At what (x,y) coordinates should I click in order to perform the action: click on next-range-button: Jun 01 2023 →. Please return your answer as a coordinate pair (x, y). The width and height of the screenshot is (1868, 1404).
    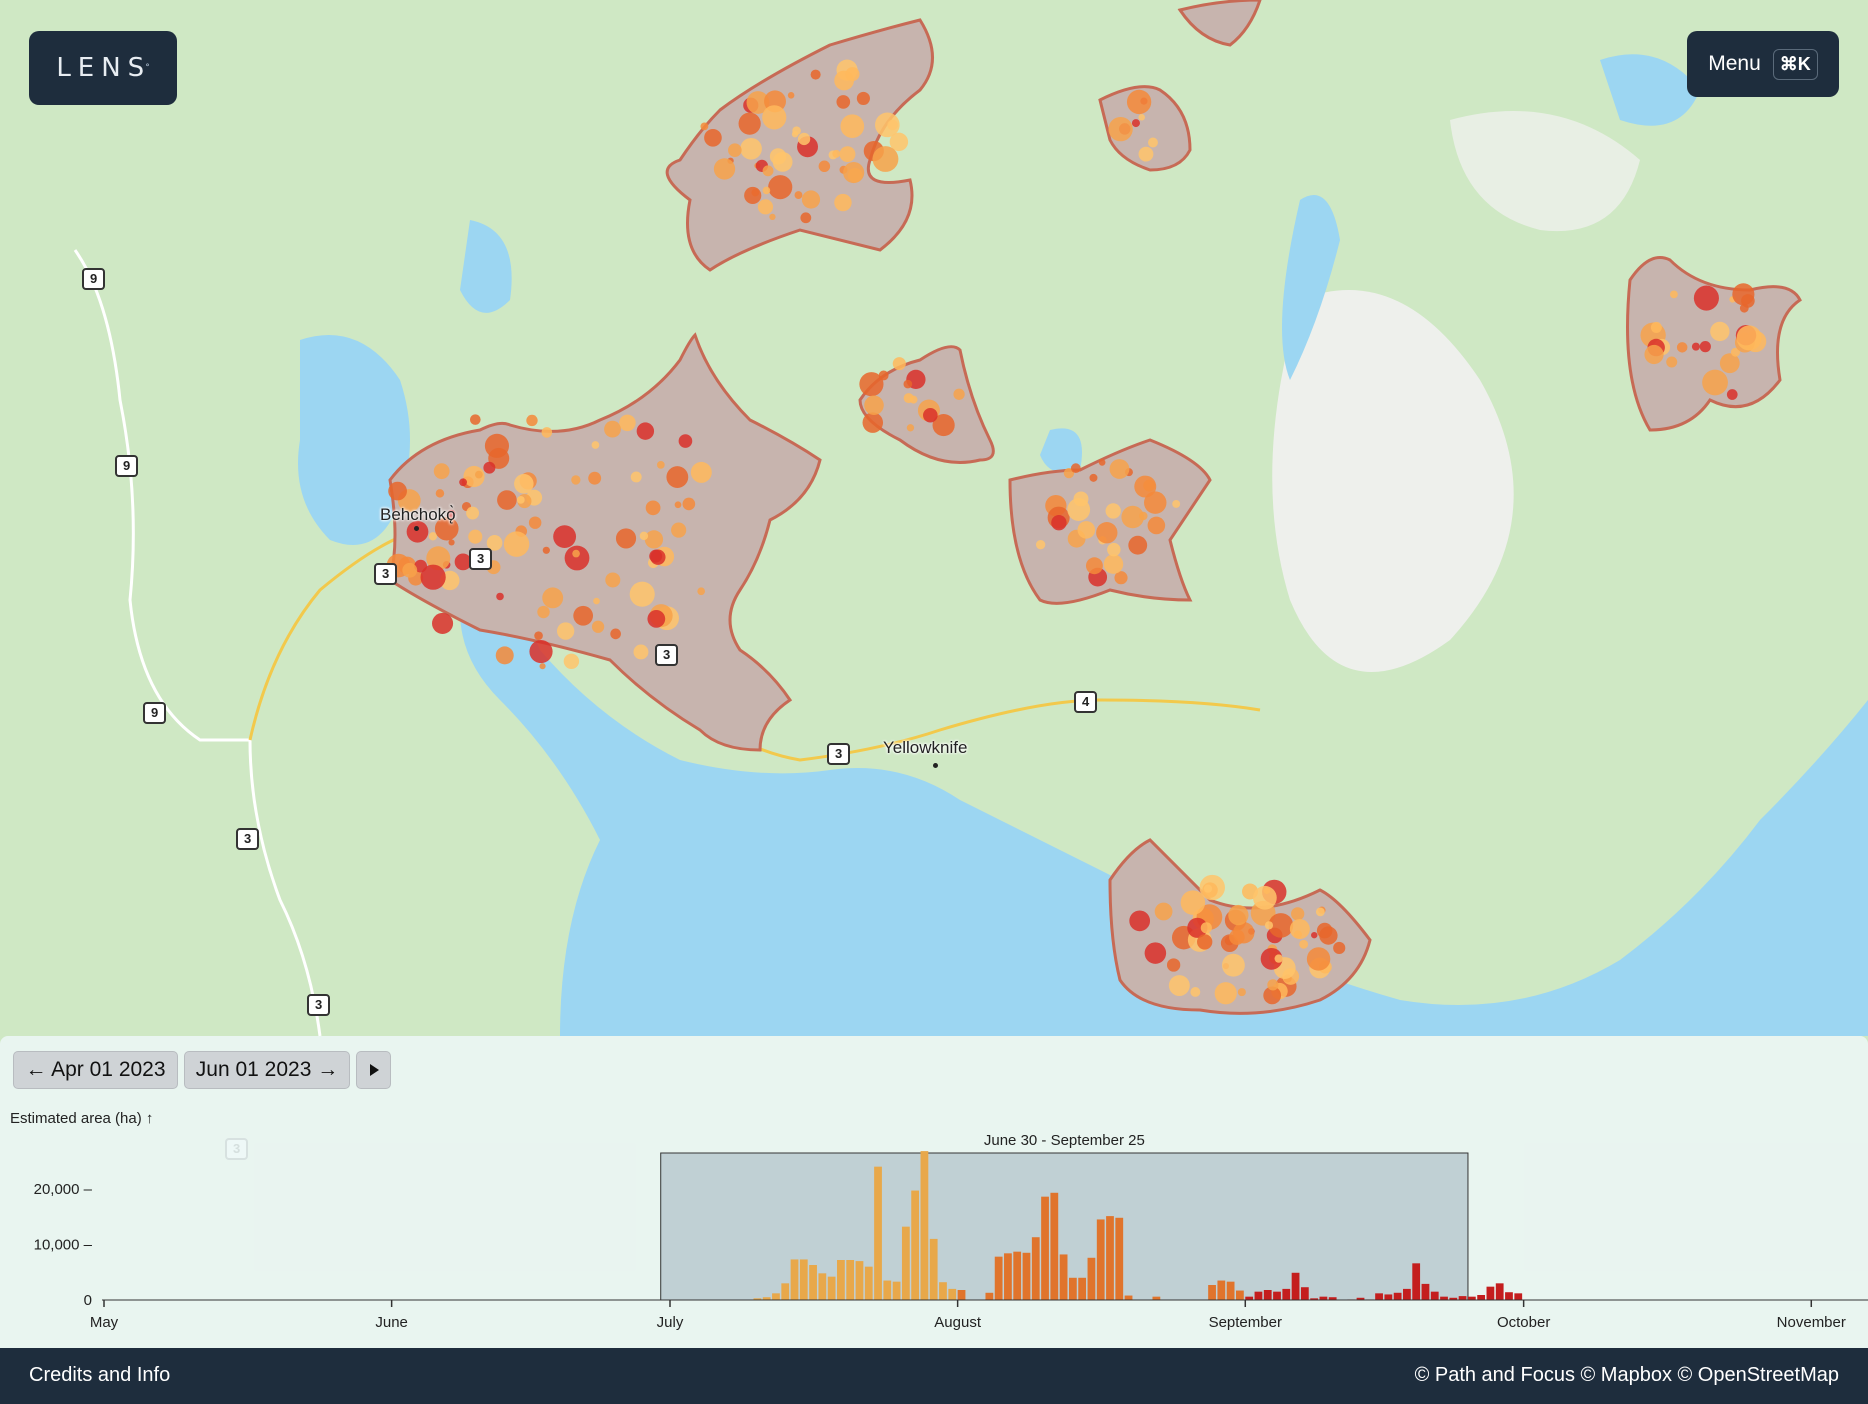
    Looking at the image, I should click on (267, 1070).